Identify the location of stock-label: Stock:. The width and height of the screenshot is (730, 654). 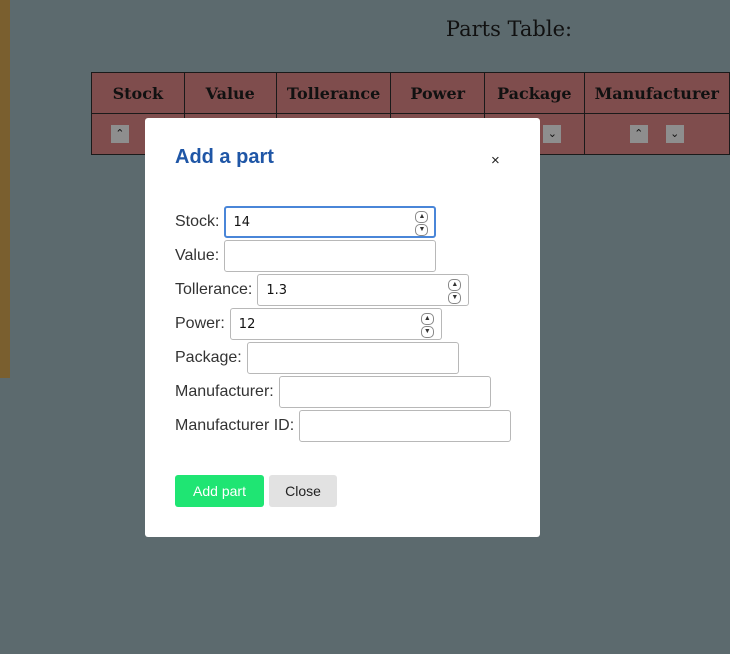
(197, 221).